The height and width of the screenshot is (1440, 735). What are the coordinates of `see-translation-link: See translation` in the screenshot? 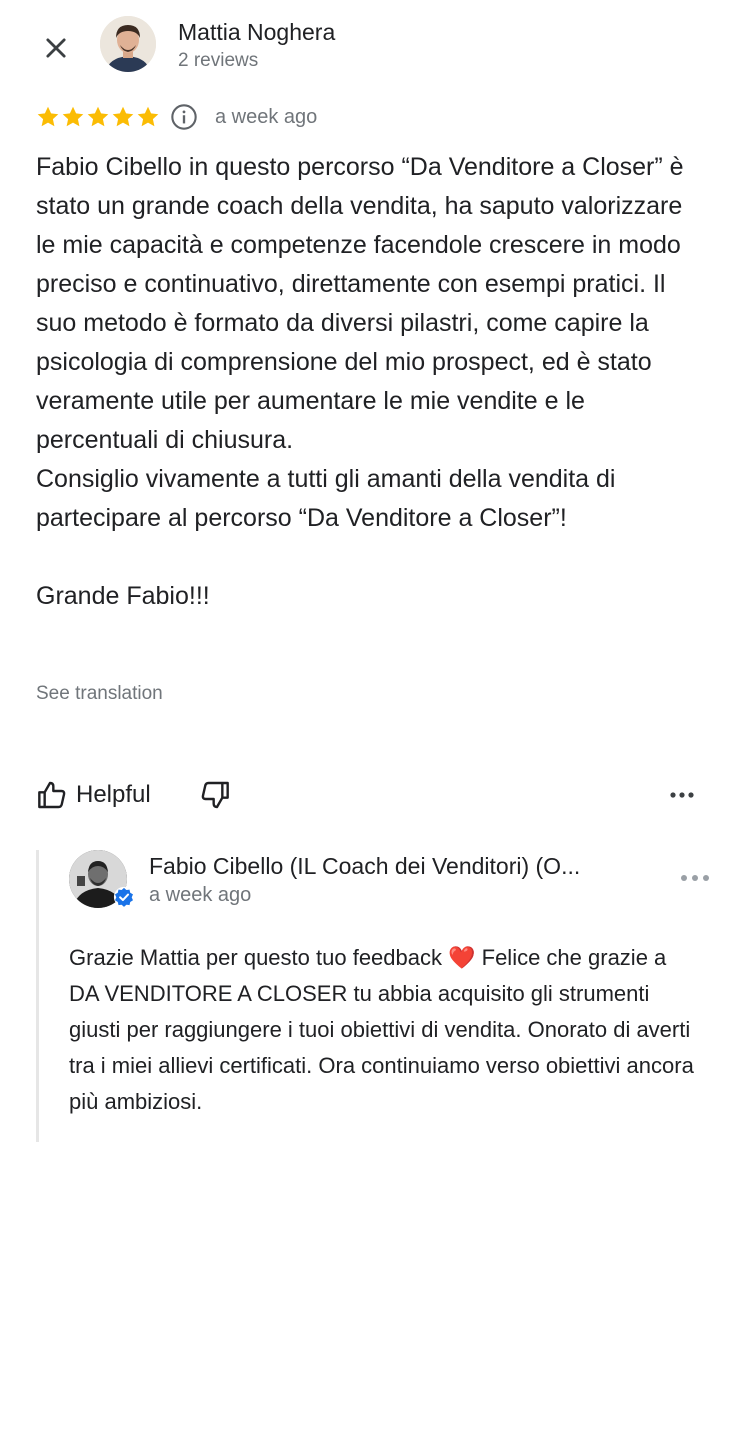 It's located at (99, 694).